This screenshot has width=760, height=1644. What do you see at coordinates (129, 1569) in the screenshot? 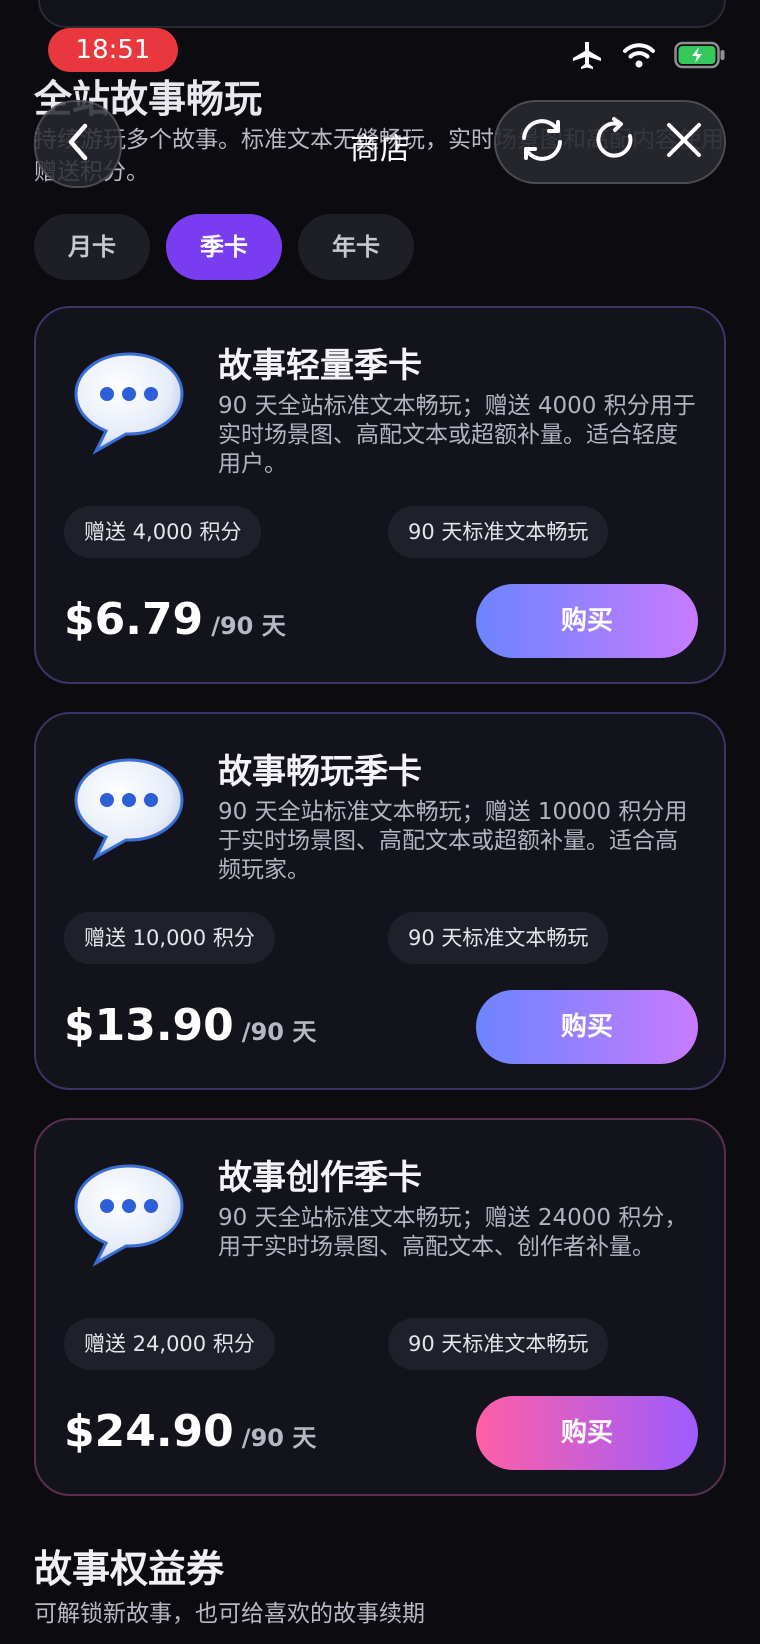
I see `coupon-section-title: 故事权益券` at bounding box center [129, 1569].